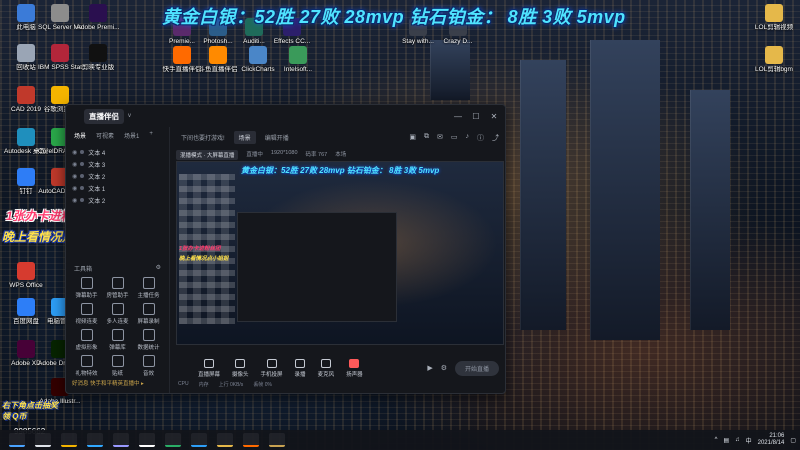 Image resolution: width=800 pixels, height=450 pixels. What do you see at coordinates (203, 137) in the screenshot?
I see `live-title-tab: 下间也要打游戏!` at bounding box center [203, 137].